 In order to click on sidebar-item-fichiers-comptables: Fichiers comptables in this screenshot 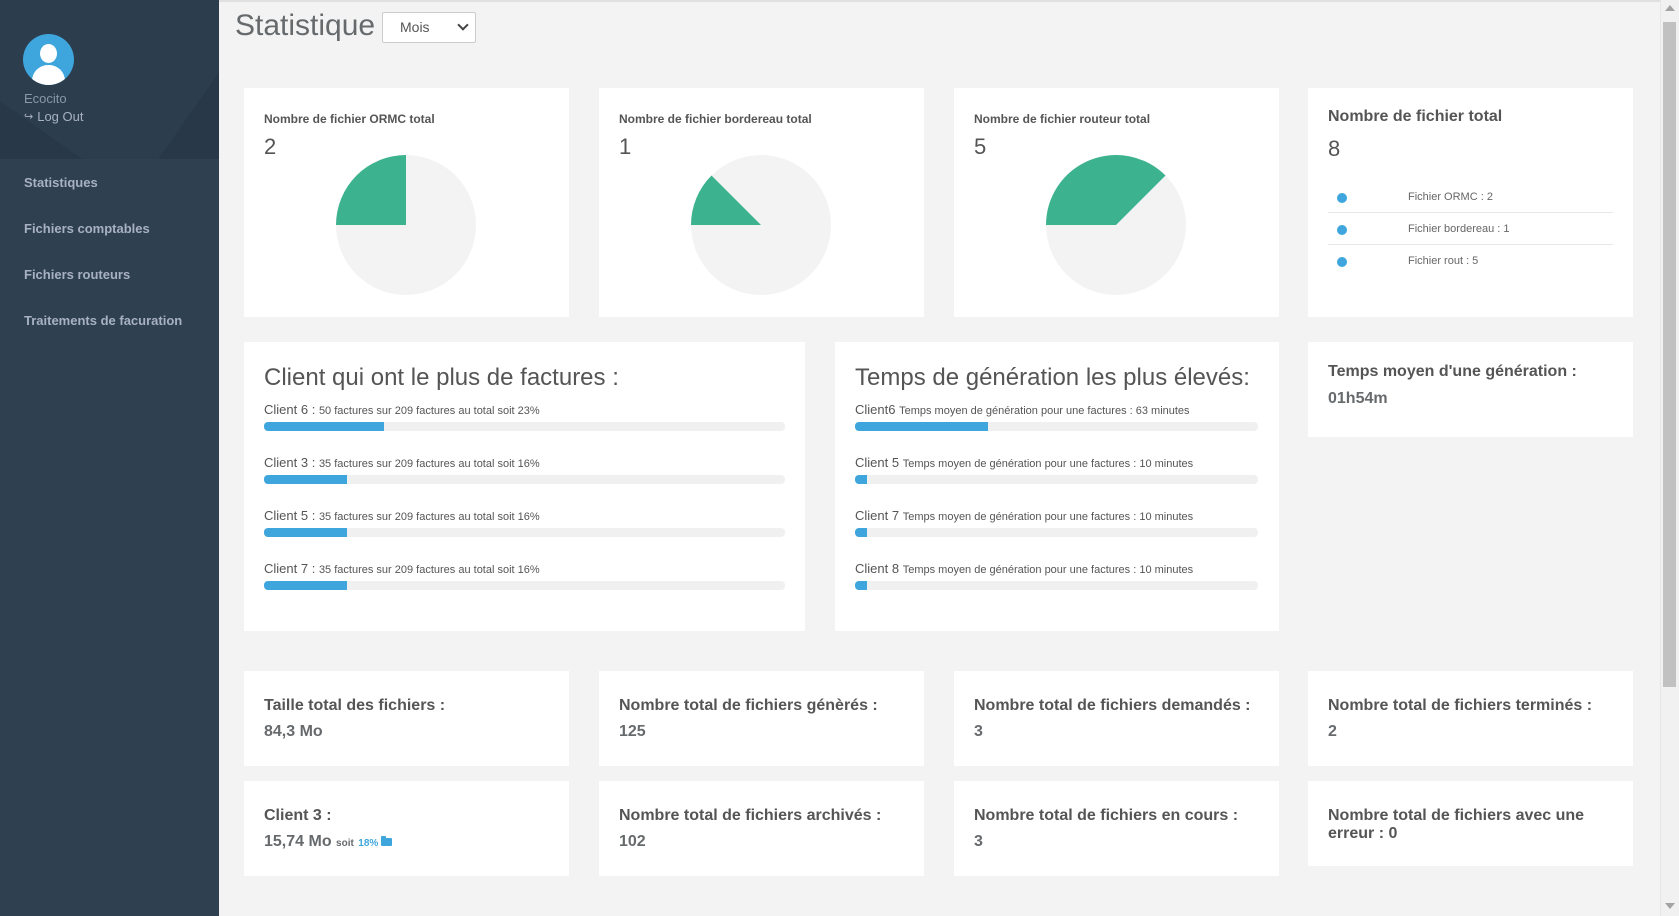, I will do `click(87, 228)`.